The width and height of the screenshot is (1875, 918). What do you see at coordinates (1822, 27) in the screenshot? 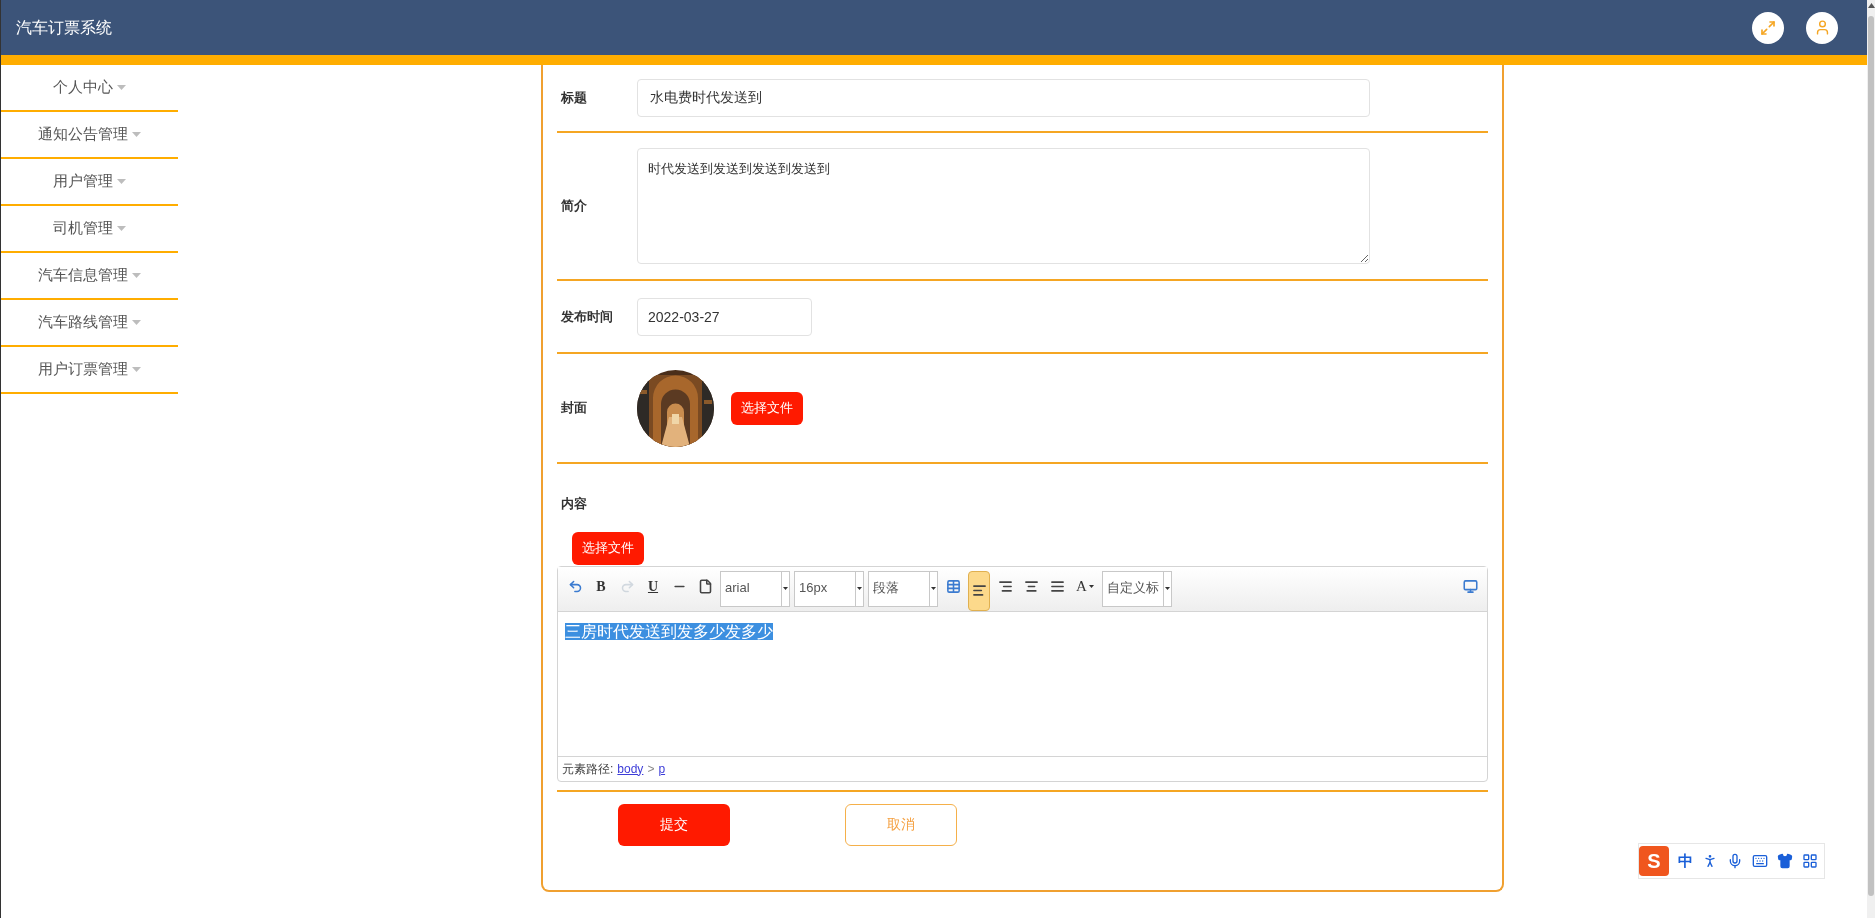
I see `user-button` at bounding box center [1822, 27].